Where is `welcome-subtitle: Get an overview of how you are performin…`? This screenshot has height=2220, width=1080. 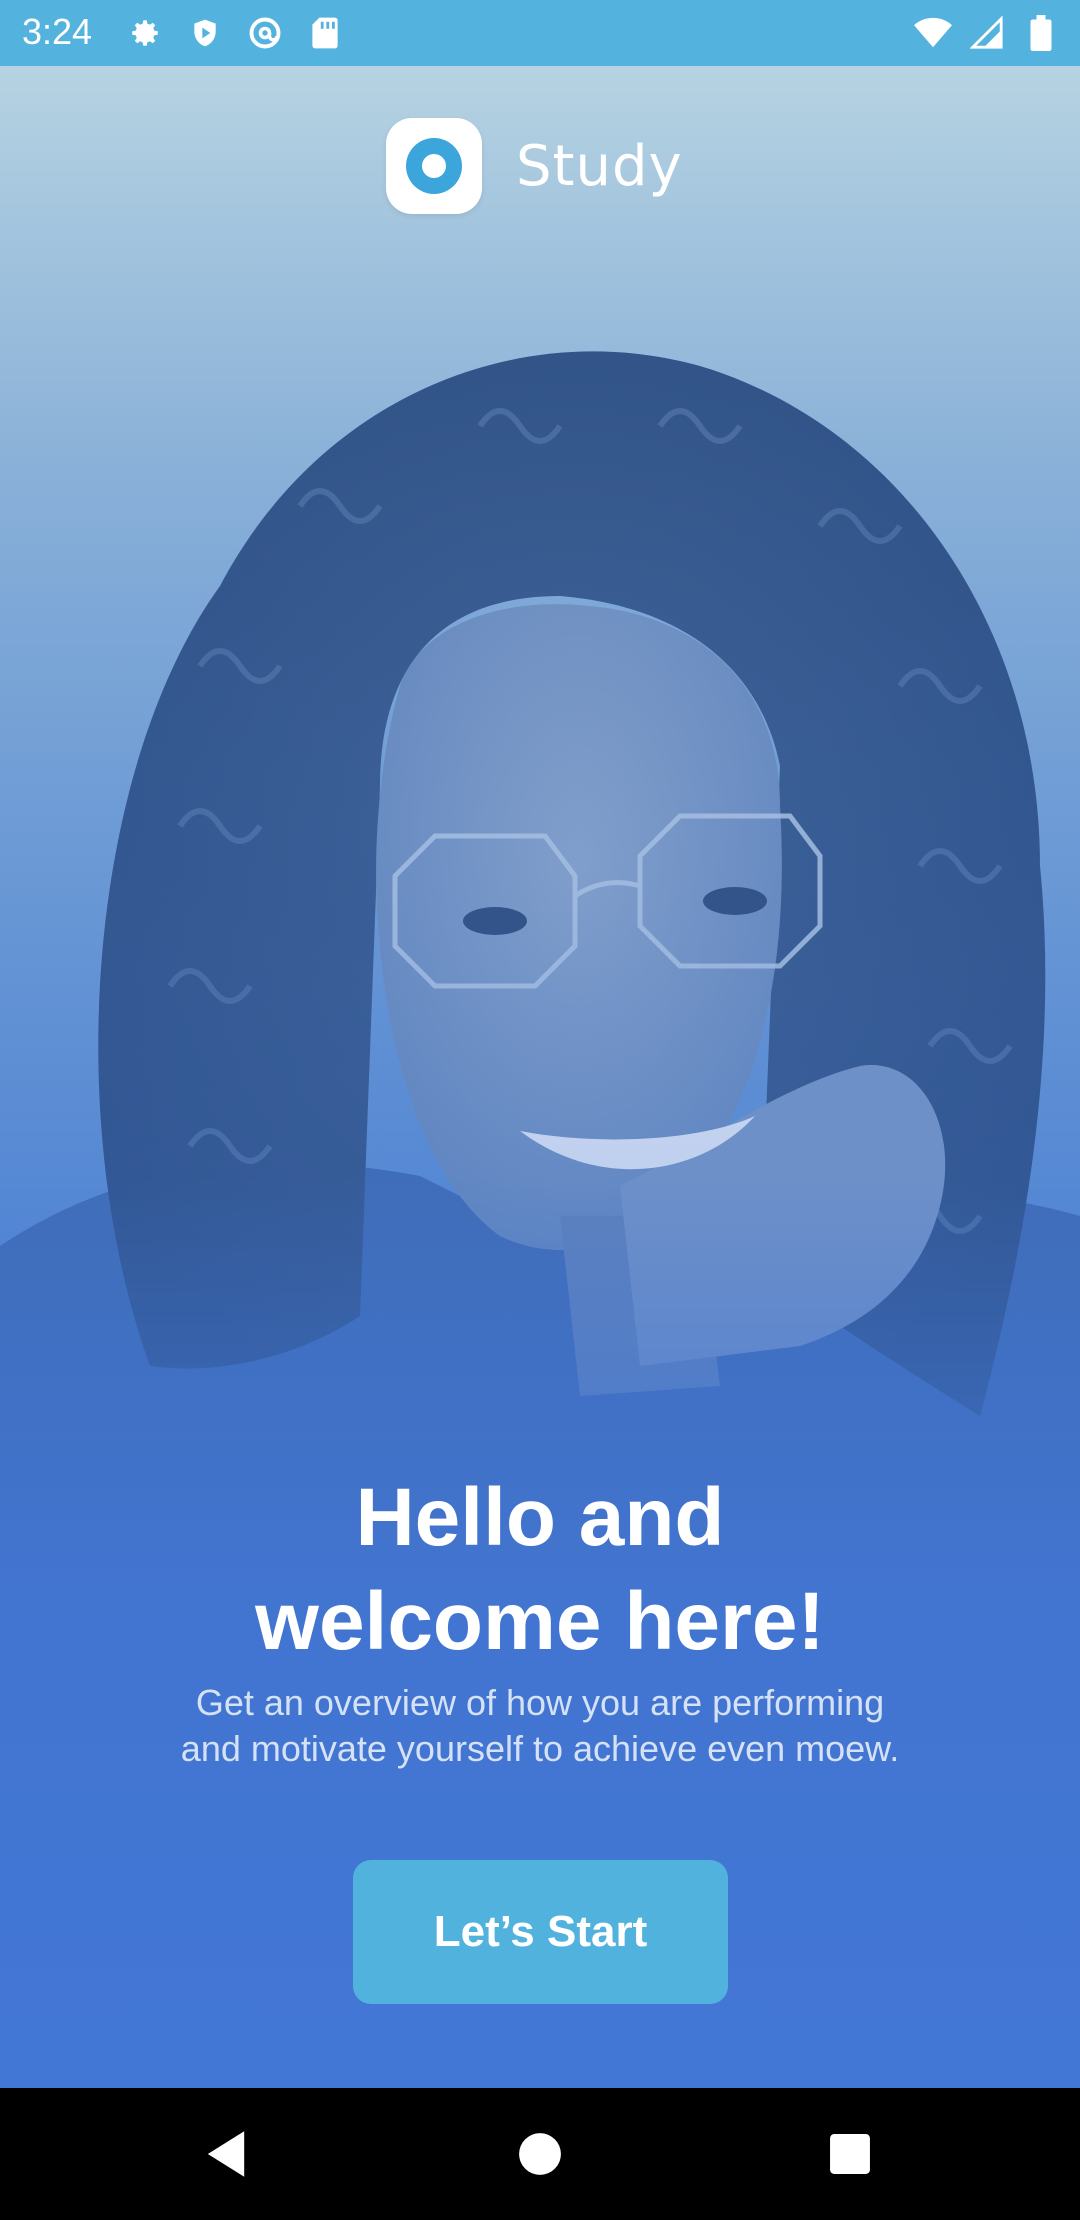 welcome-subtitle: Get an overview of how you are performin… is located at coordinates (540, 1726).